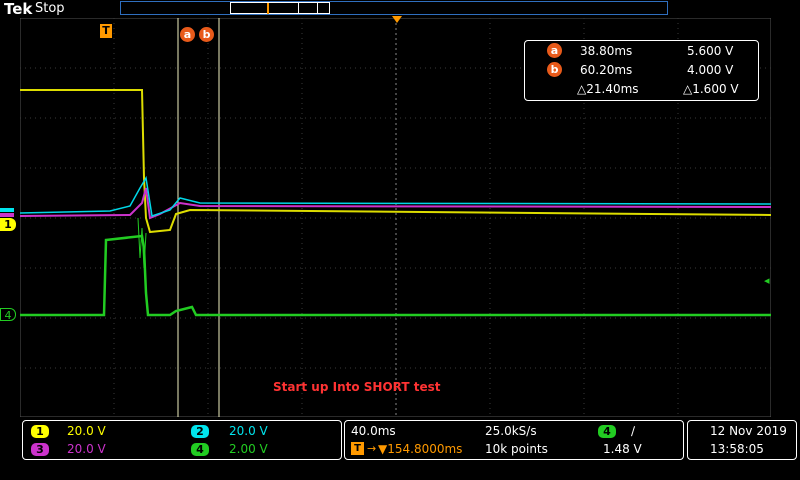  What do you see at coordinates (40, 449) in the screenshot?
I see `channel-3-badge: 3` at bounding box center [40, 449].